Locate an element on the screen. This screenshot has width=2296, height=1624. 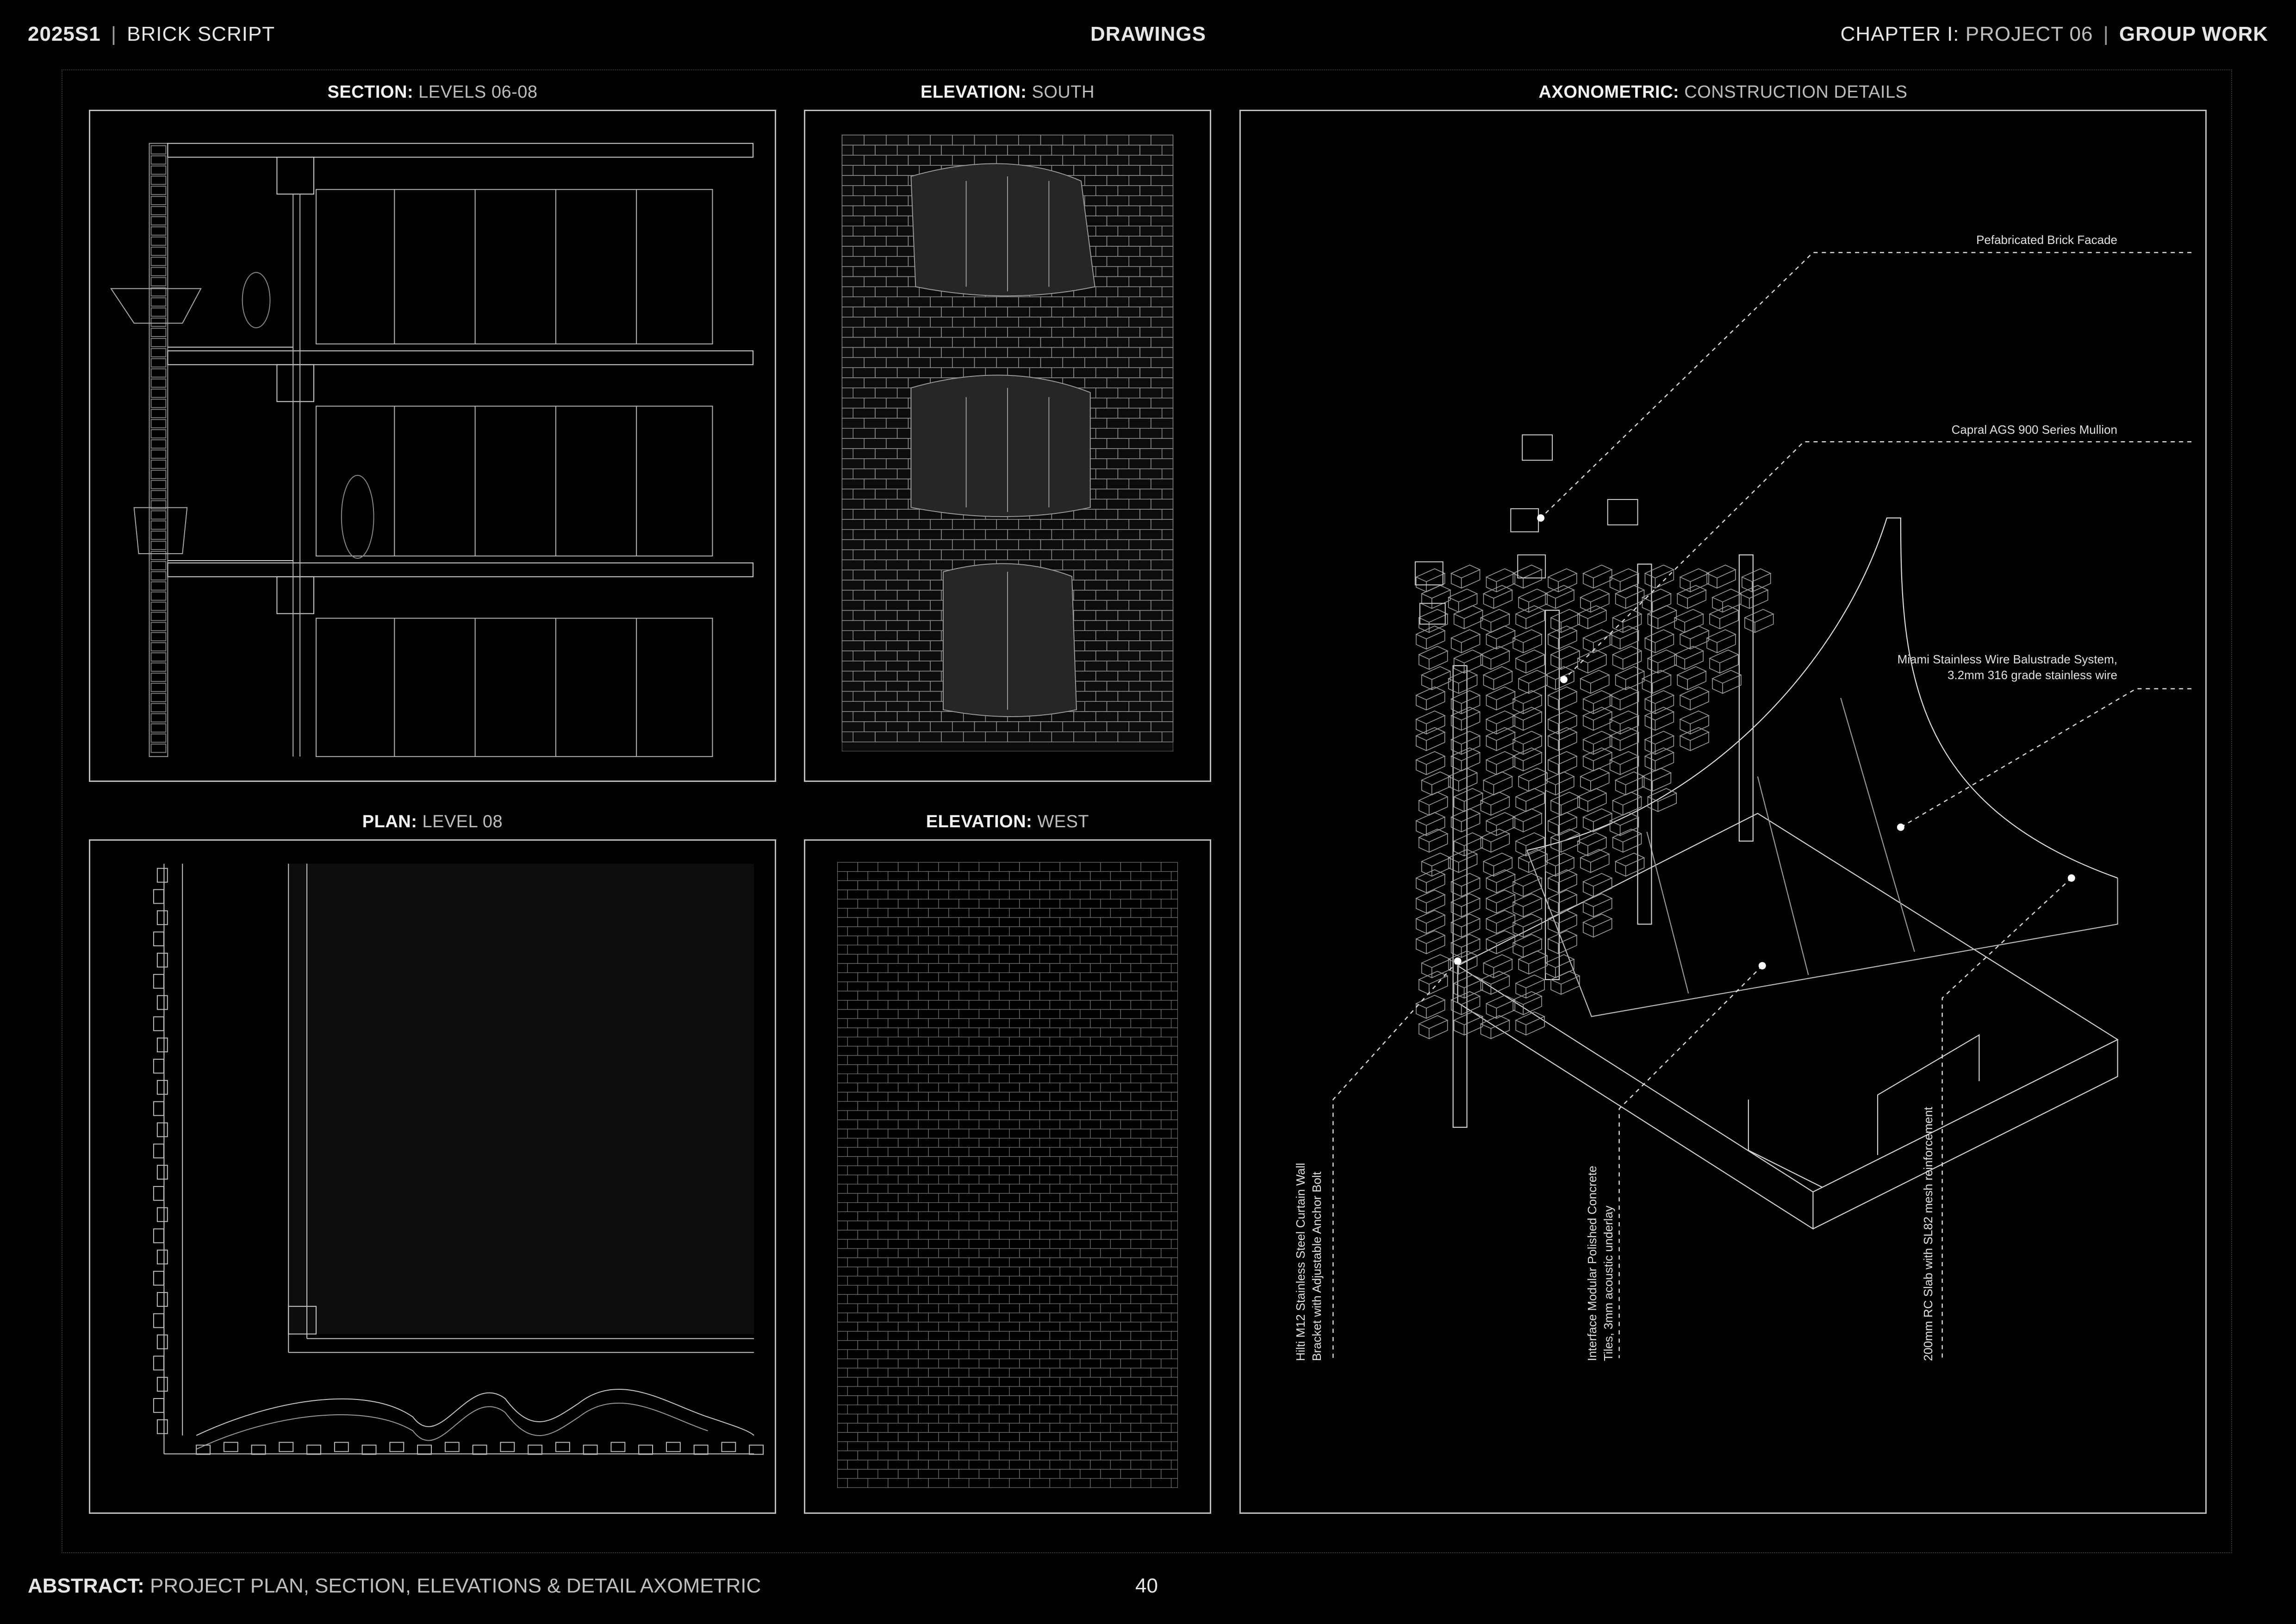
header-left: 2025S1 | BRICK SCRIPT is located at coordinates (151, 34).